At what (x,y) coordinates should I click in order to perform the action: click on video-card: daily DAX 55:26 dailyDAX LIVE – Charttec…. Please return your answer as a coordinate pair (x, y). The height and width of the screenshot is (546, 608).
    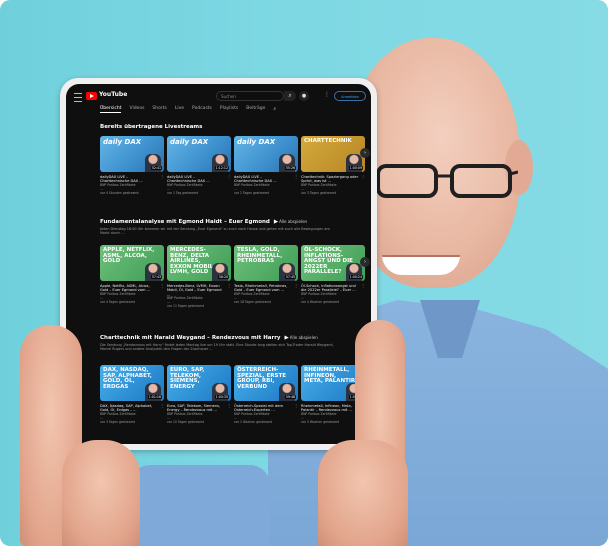
    Looking at the image, I should click on (266, 166).